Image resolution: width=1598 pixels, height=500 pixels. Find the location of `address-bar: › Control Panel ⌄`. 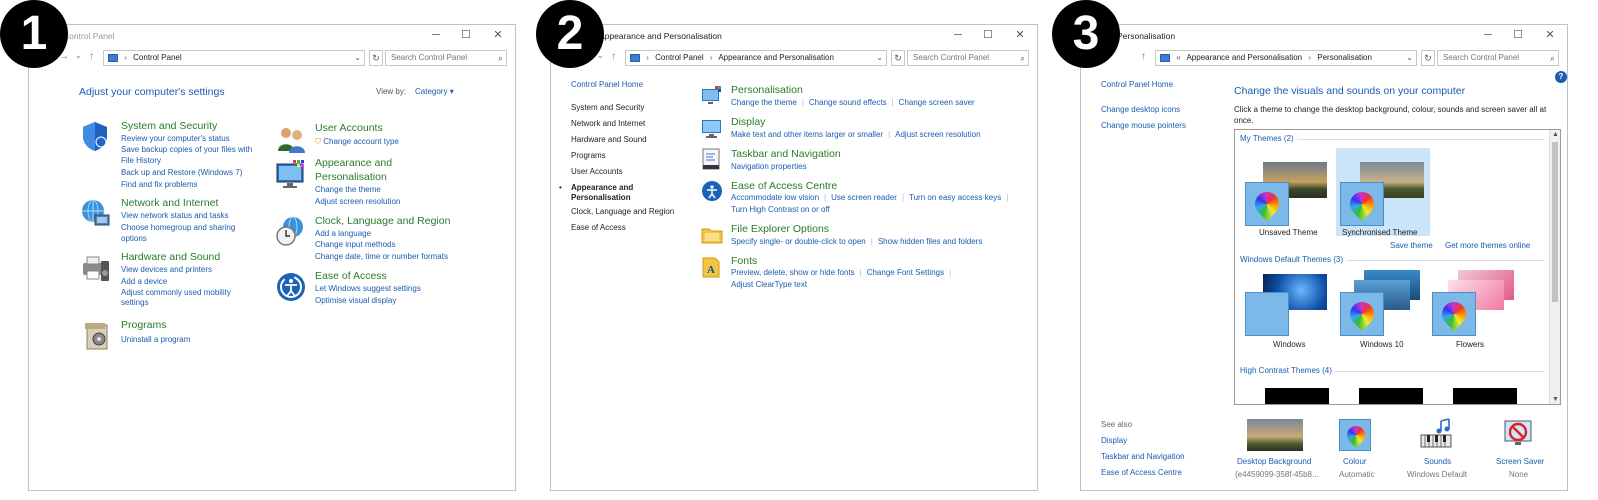

address-bar: › Control Panel ⌄ is located at coordinates (234, 58).